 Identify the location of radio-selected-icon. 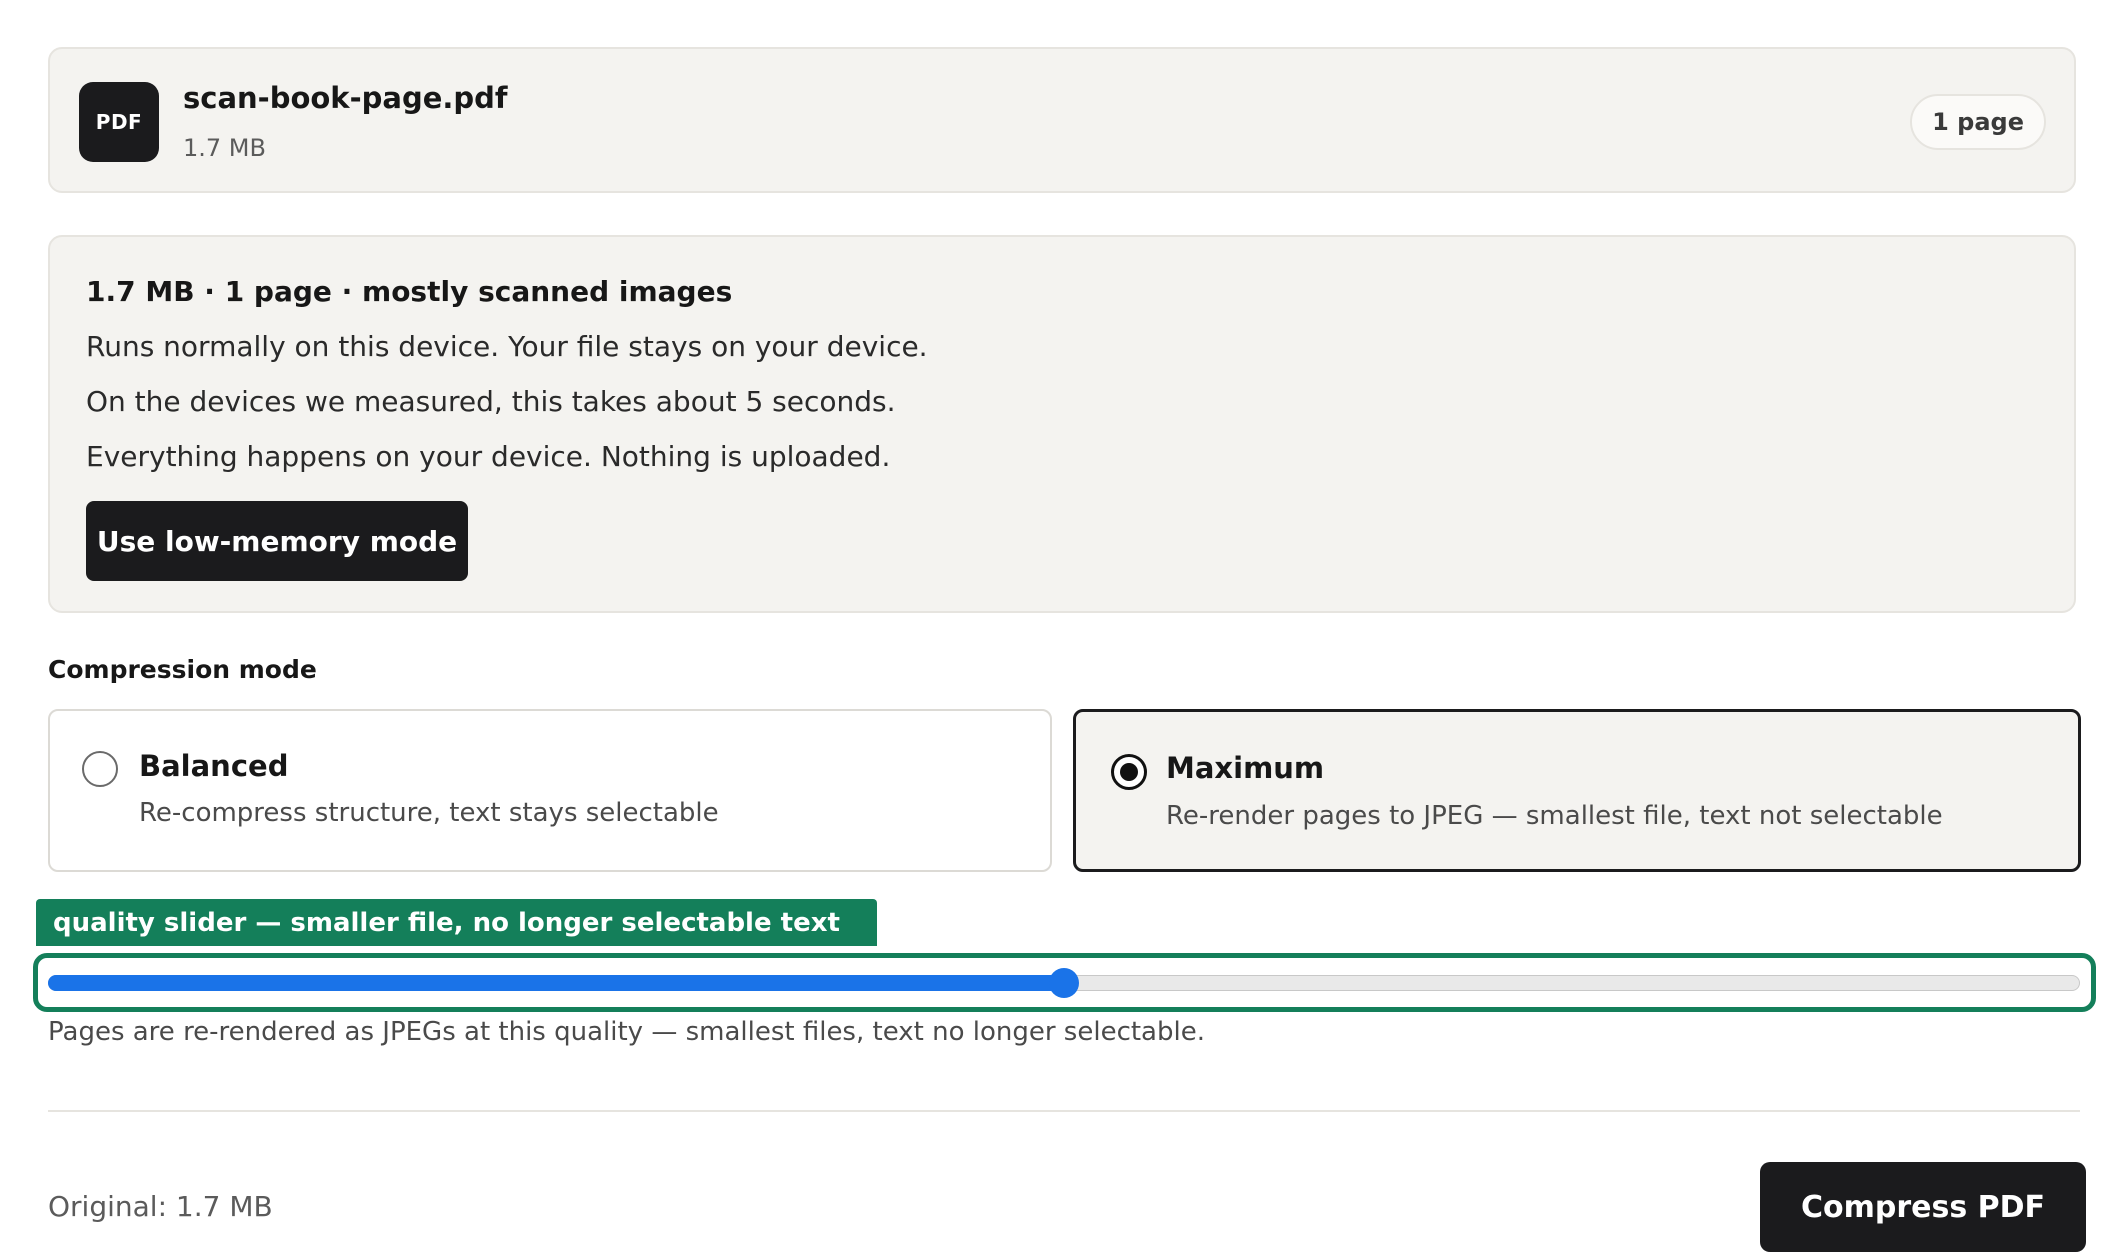
(1129, 772).